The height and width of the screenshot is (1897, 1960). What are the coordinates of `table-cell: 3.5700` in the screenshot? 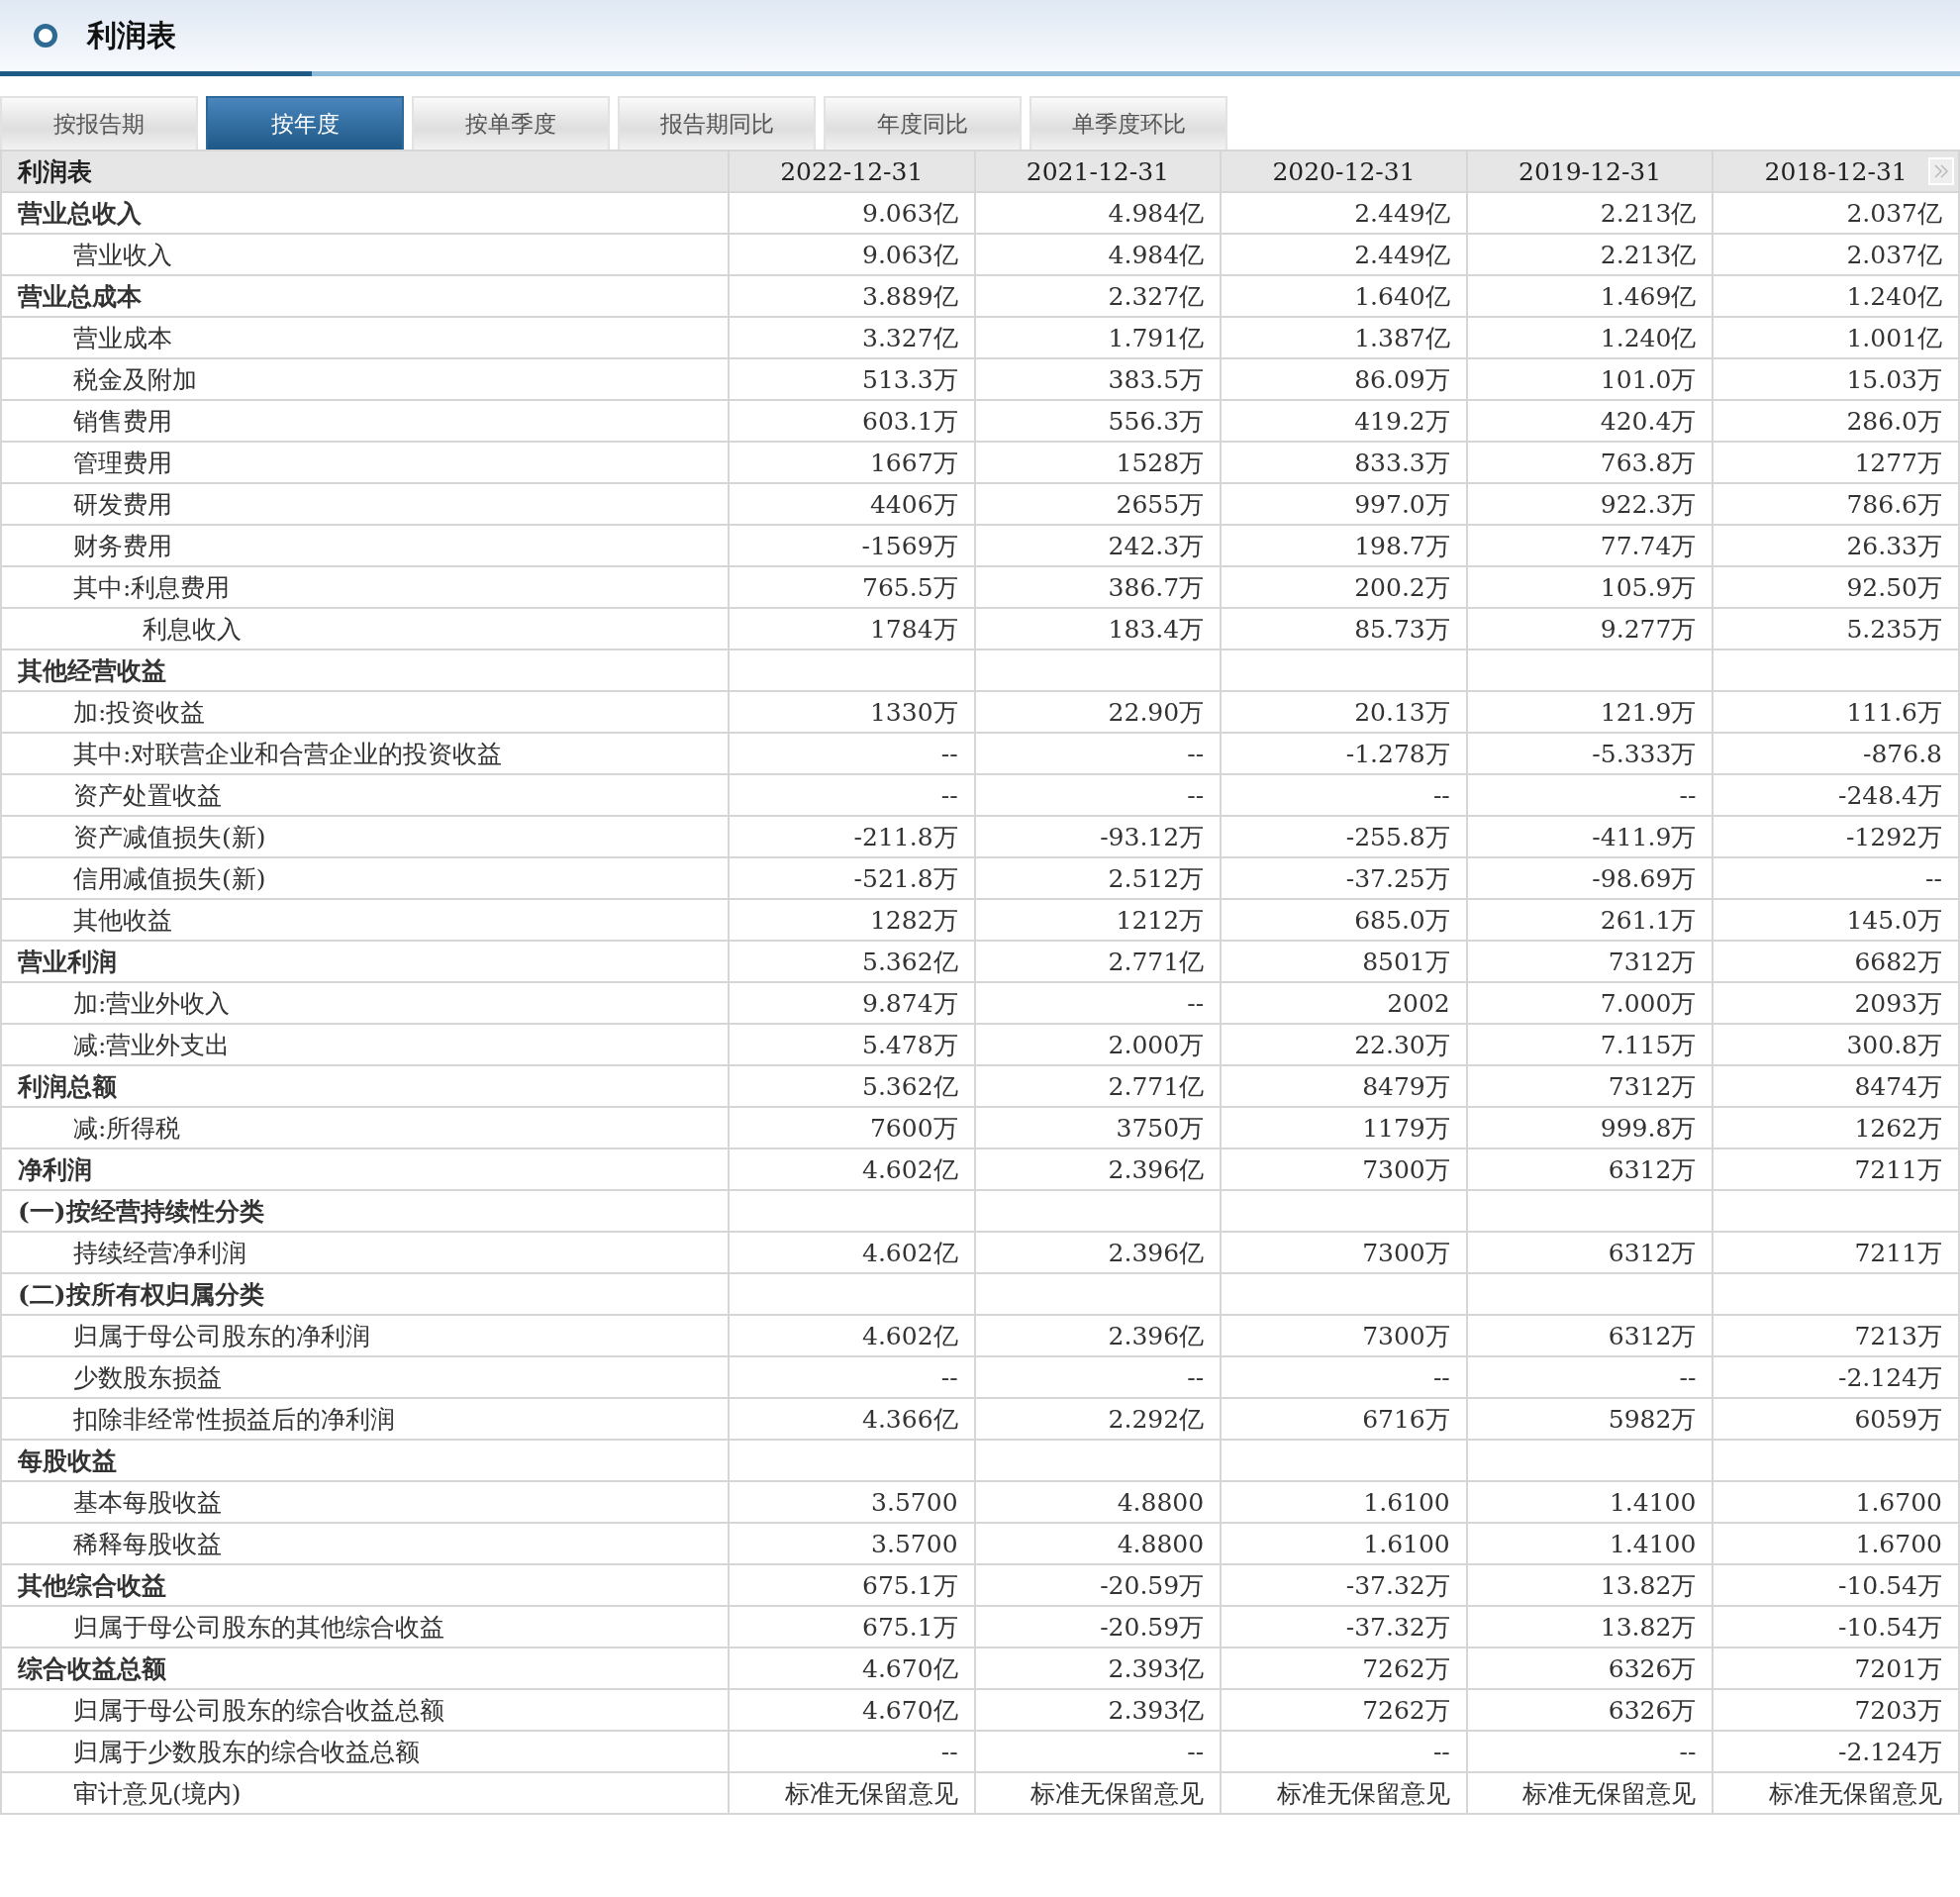 It's located at (852, 1543).